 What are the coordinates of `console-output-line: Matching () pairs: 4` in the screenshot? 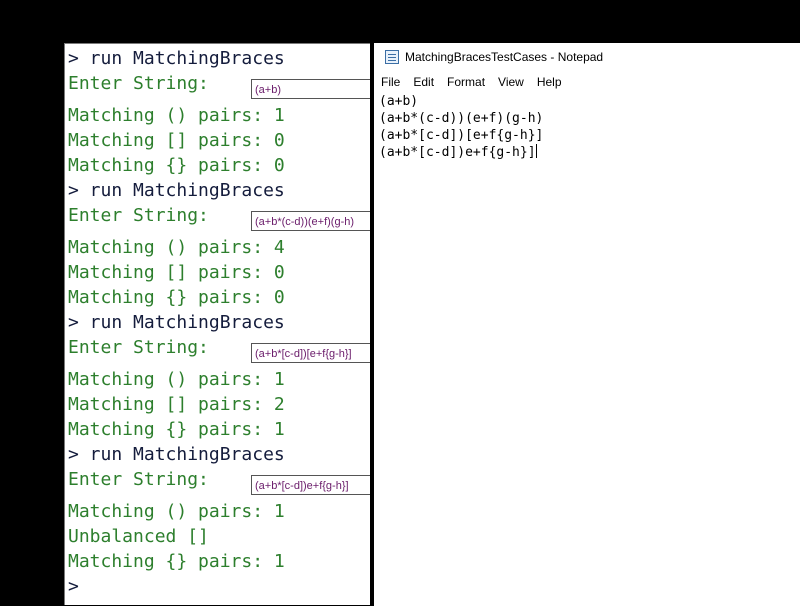 It's located at (176, 247).